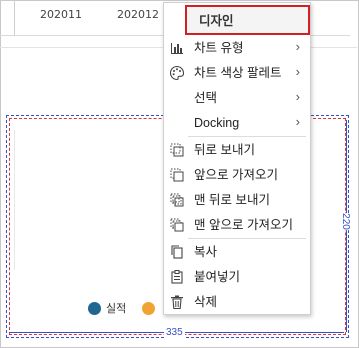 The image size is (359, 348). I want to click on menu-item-bring-forward: 앞으로 가져오기, so click(237, 175).